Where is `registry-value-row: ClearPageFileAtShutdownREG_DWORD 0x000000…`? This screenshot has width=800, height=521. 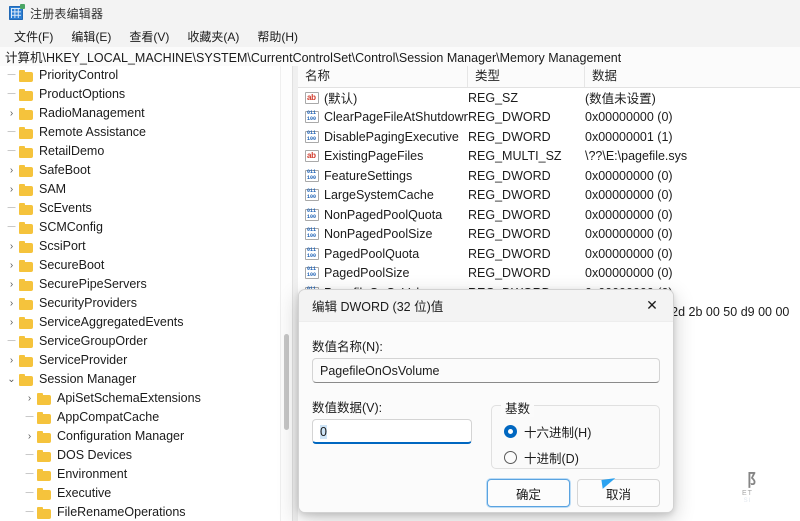 registry-value-row: ClearPageFileAtShutdownREG_DWORD 0x000000… is located at coordinates (549, 118).